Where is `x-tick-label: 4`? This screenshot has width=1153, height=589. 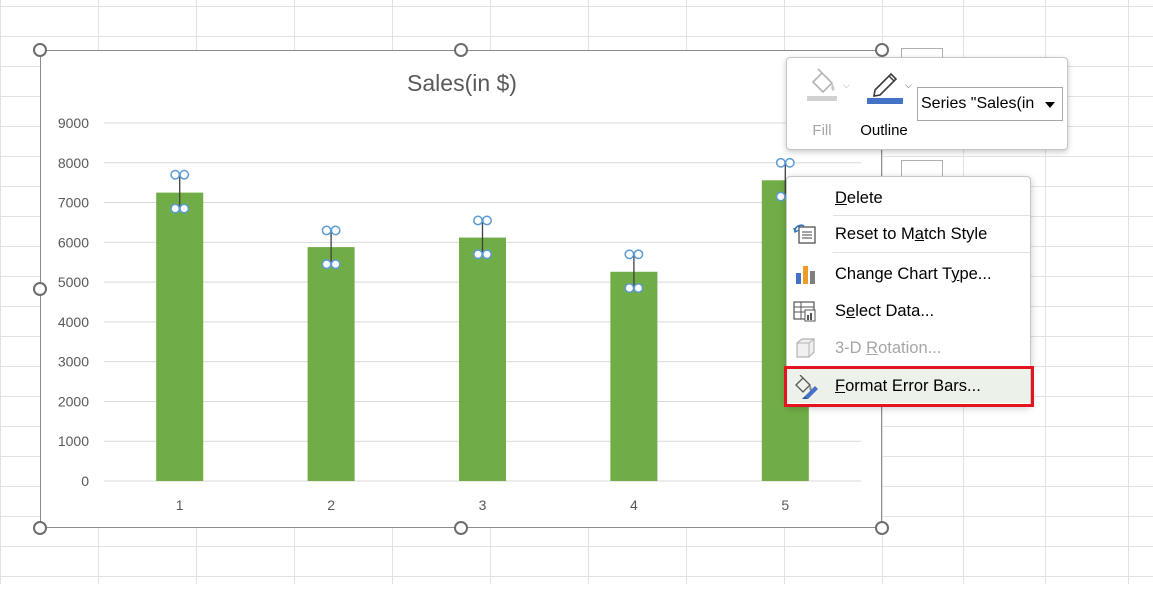 x-tick-label: 4 is located at coordinates (634, 505).